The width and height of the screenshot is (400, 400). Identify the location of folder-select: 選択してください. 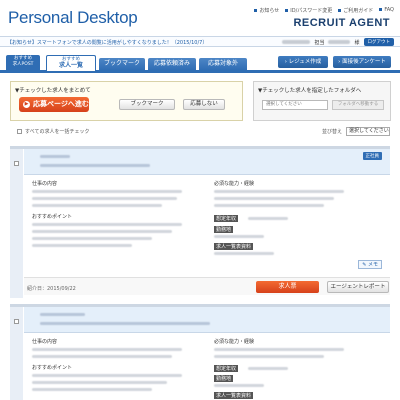
(295, 105).